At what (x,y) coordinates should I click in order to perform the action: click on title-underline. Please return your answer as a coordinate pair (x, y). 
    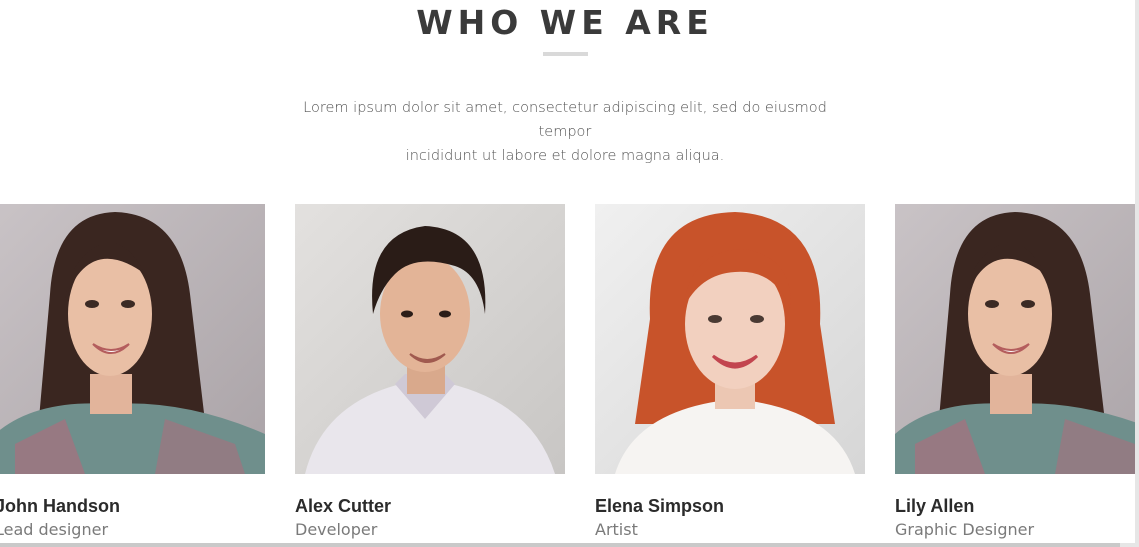
    Looking at the image, I should click on (565, 54).